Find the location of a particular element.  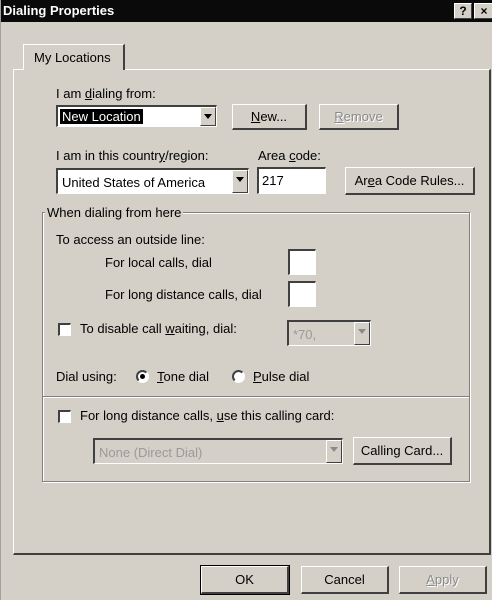

outside-line-label: To access an outside line: is located at coordinates (130, 239).